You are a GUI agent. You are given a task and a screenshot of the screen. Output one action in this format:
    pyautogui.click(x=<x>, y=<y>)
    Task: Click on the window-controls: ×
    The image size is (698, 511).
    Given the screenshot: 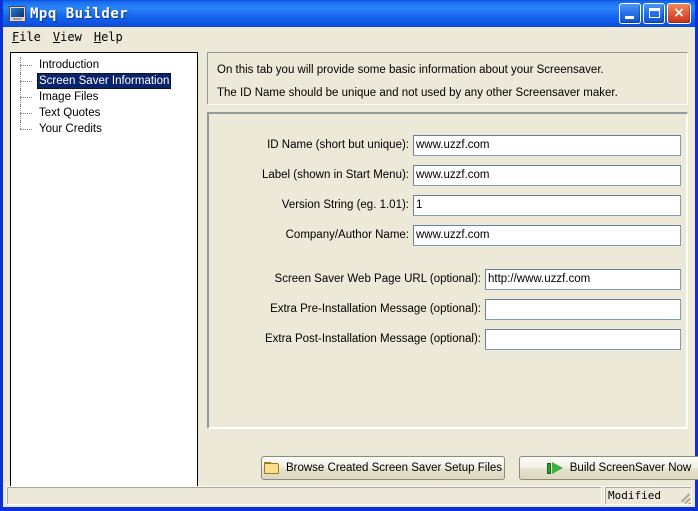 What is the action you would take?
    pyautogui.click(x=656, y=13)
    